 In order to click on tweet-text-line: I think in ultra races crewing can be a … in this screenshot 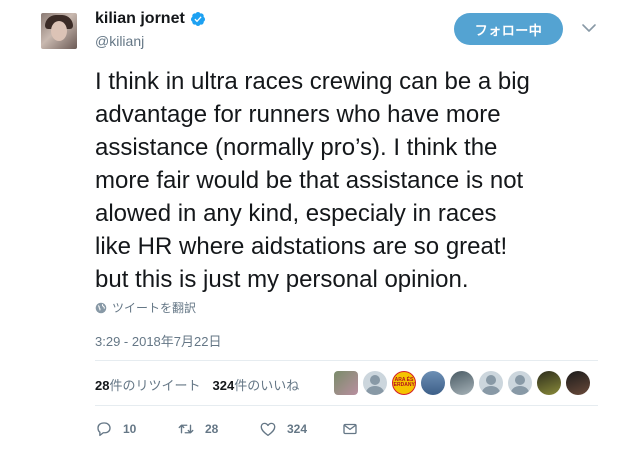, I will do `click(312, 81)`.